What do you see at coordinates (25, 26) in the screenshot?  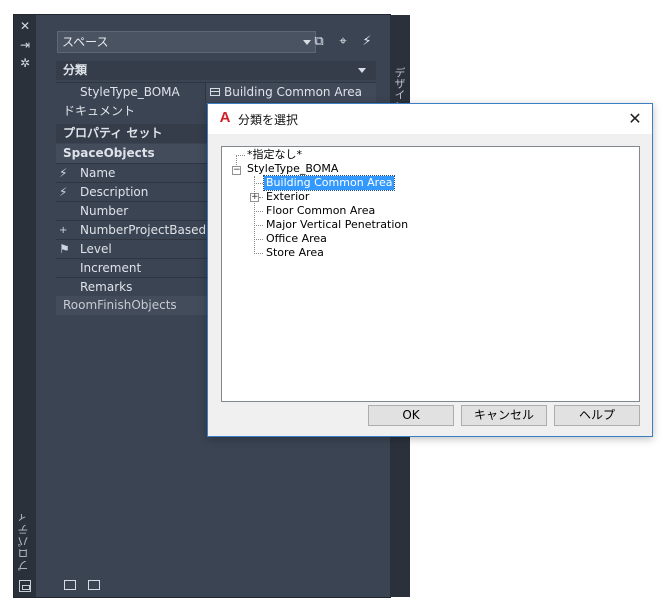 I see `close-icon: ✕` at bounding box center [25, 26].